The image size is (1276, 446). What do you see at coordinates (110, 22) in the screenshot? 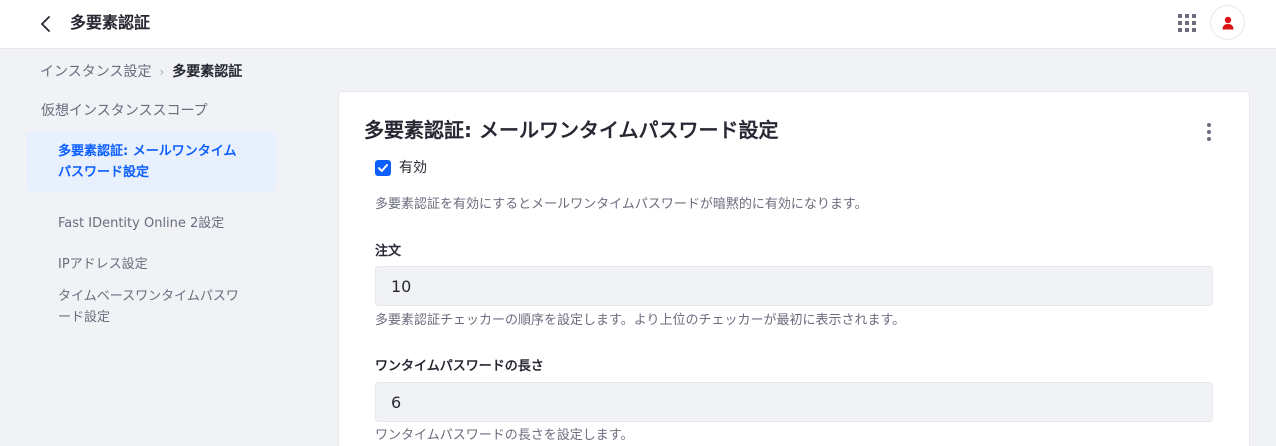
I see `app-title: 多要素認証` at bounding box center [110, 22].